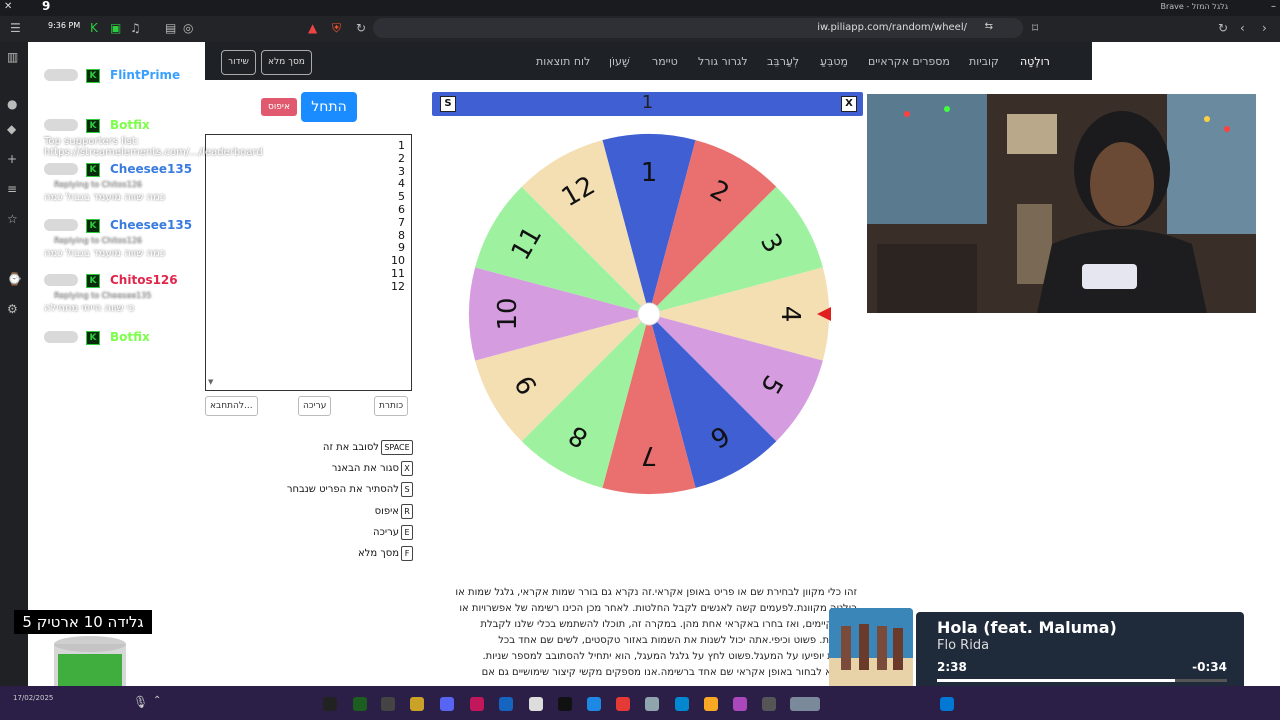 The image size is (1280, 720). I want to click on shortcut-row: לסובב את זה SPACE, so click(368, 447).